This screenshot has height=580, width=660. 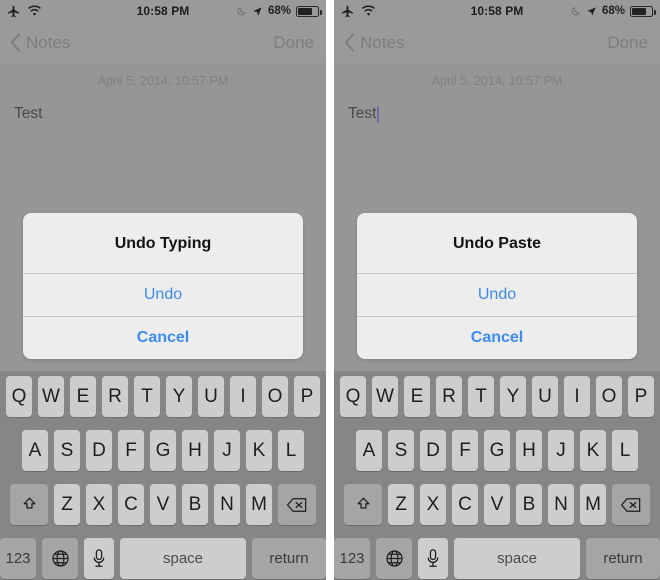 I want to click on microphone-icon, so click(x=99, y=558).